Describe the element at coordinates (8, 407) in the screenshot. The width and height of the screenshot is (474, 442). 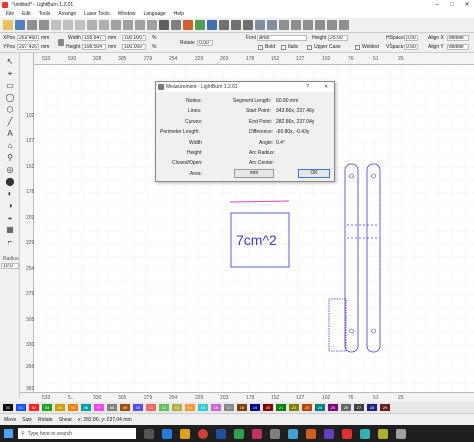
I see `palette-swatch-00: 00` at that location.